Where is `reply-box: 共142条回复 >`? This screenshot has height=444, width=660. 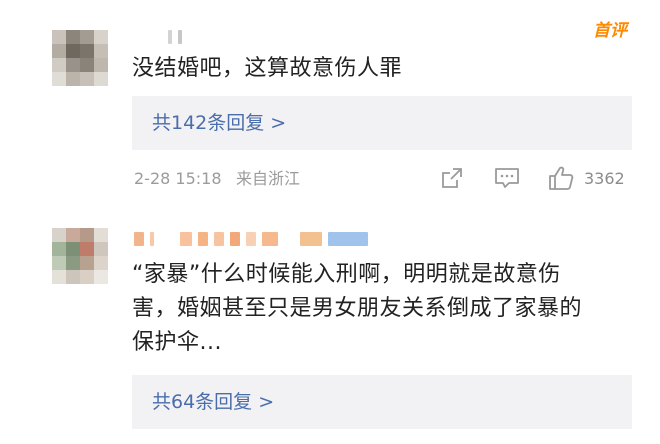
reply-box: 共142条回复 > is located at coordinates (382, 123).